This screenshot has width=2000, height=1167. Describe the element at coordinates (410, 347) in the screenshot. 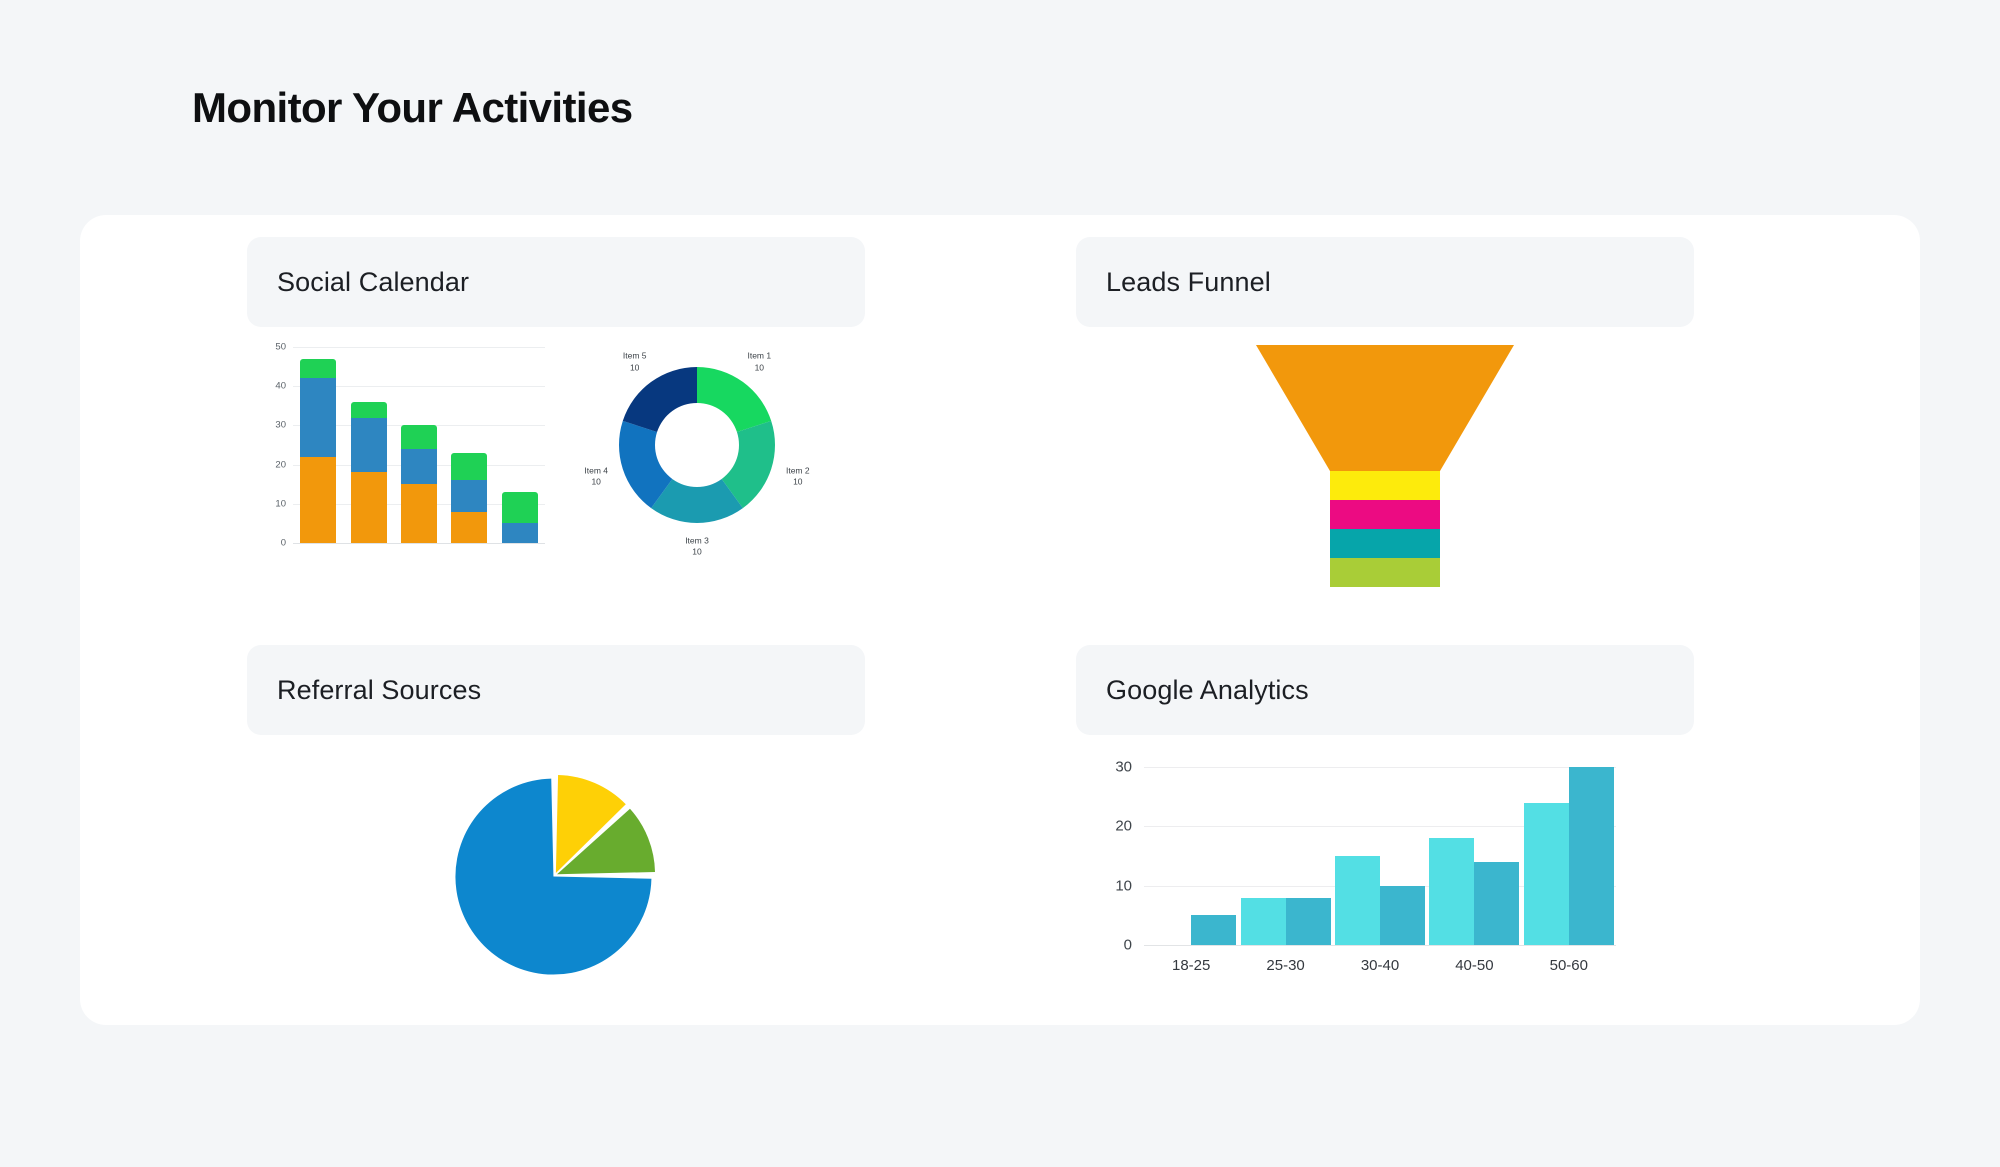

I see `gridline: 50` at that location.